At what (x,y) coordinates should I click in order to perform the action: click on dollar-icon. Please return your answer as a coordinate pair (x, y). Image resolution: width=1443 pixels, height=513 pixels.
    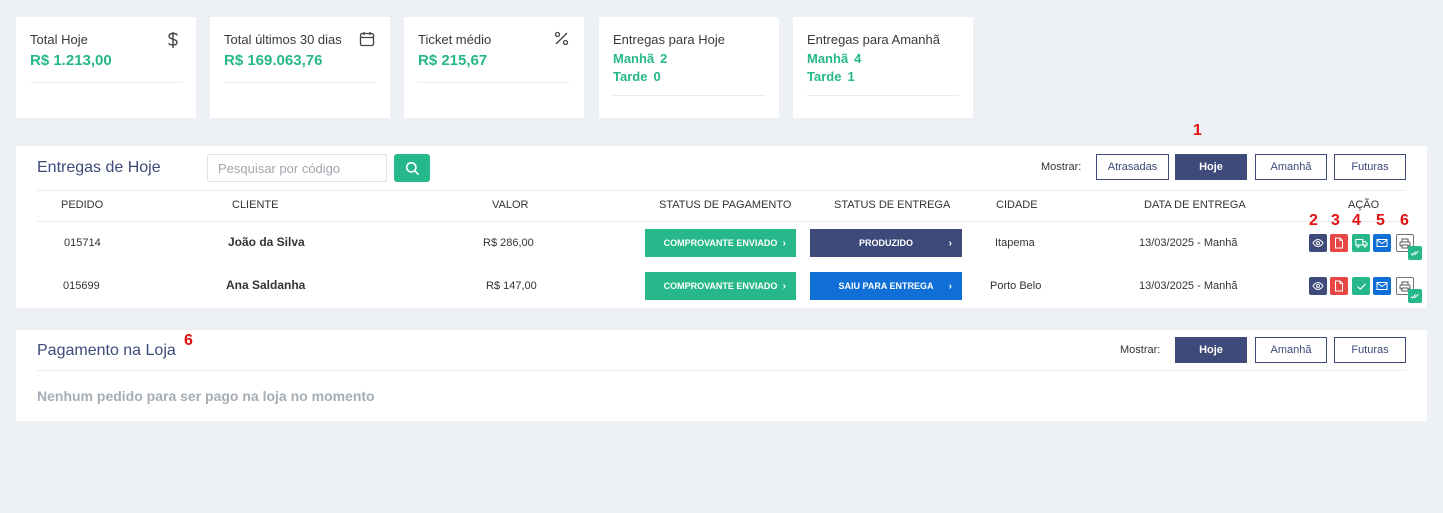
    Looking at the image, I should click on (173, 40).